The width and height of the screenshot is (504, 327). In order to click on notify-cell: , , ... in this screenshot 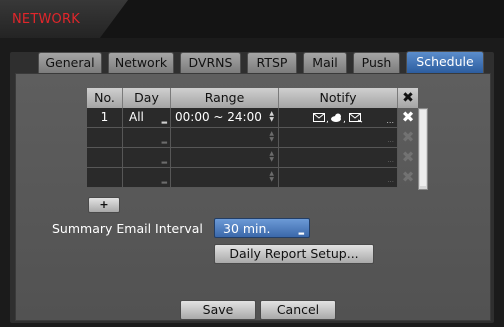, I will do `click(338, 118)`.